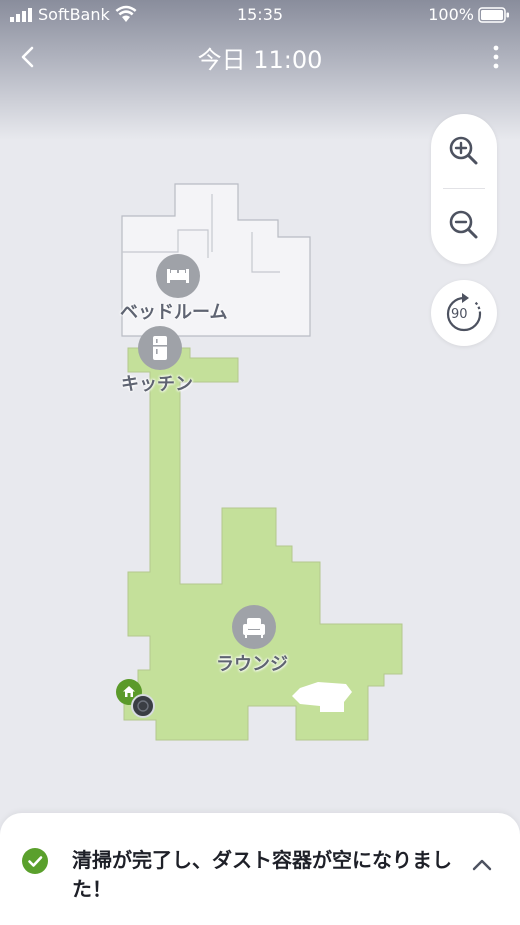  I want to click on bed-icon, so click(178, 276).